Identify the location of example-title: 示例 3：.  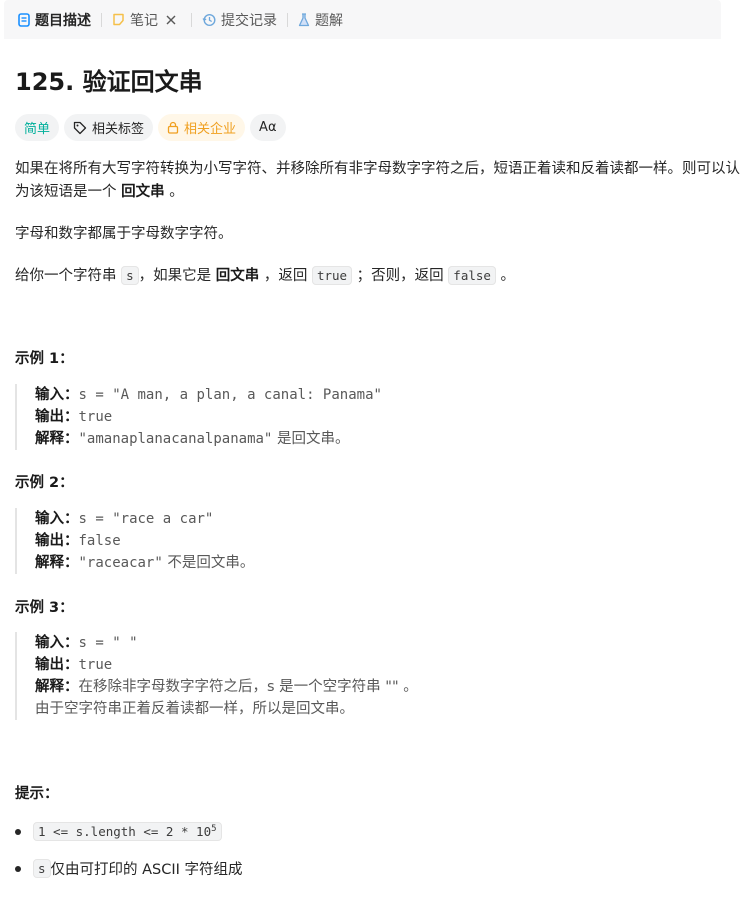
(44, 608).